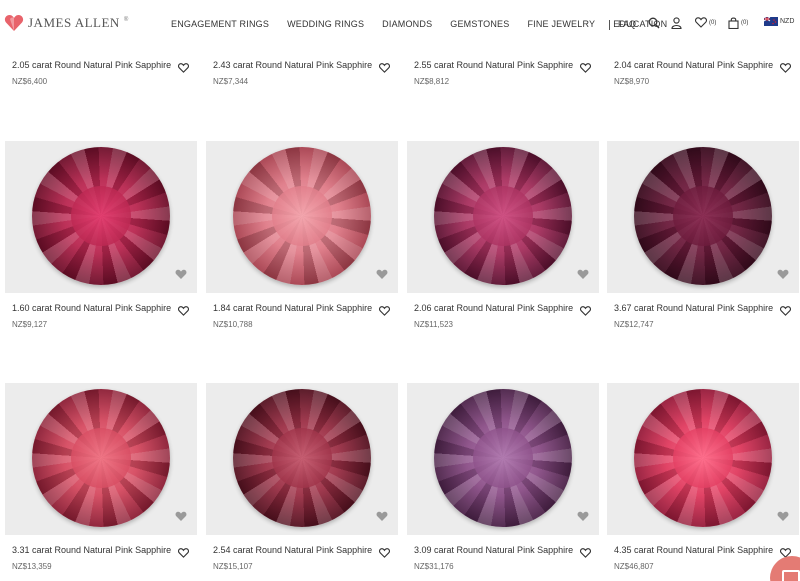 The image size is (800, 581). What do you see at coordinates (325, 24) in the screenshot?
I see `nav-wedding-rings: WEDDING RINGS` at bounding box center [325, 24].